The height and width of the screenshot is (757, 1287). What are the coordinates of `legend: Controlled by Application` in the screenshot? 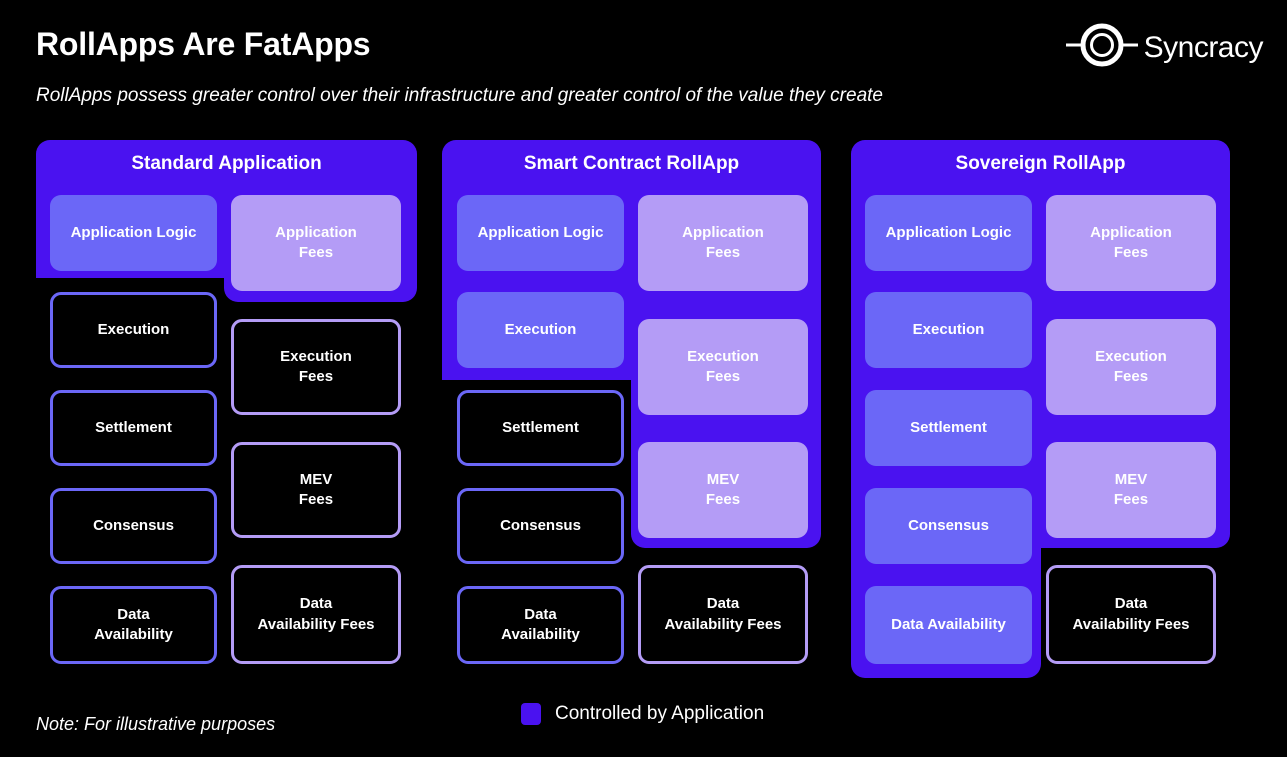 It's located at (642, 714).